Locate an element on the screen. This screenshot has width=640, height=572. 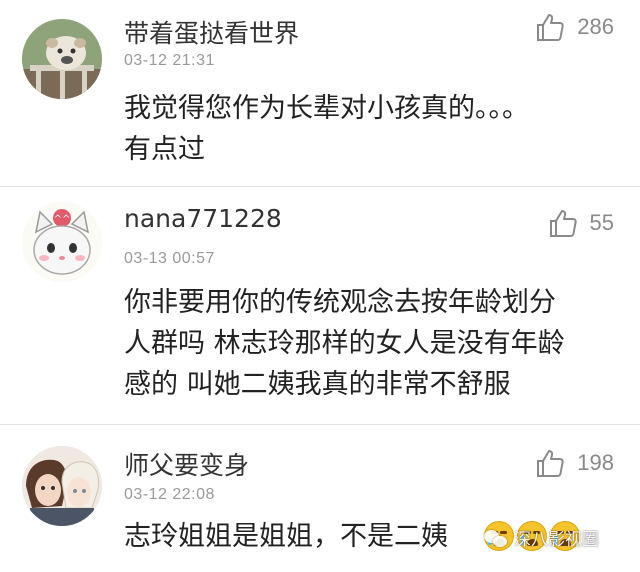
comment-body-line: 人群吗 林志玲那样的女人是没有年龄 is located at coordinates (344, 343).